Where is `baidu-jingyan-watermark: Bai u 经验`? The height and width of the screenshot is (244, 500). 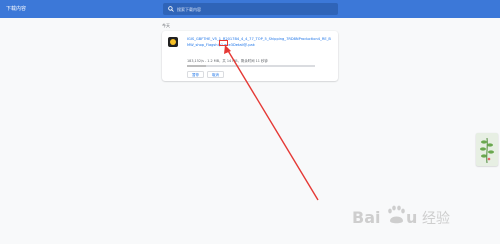
baidu-jingyan-watermark: Bai u 经验 is located at coordinates (407, 218).